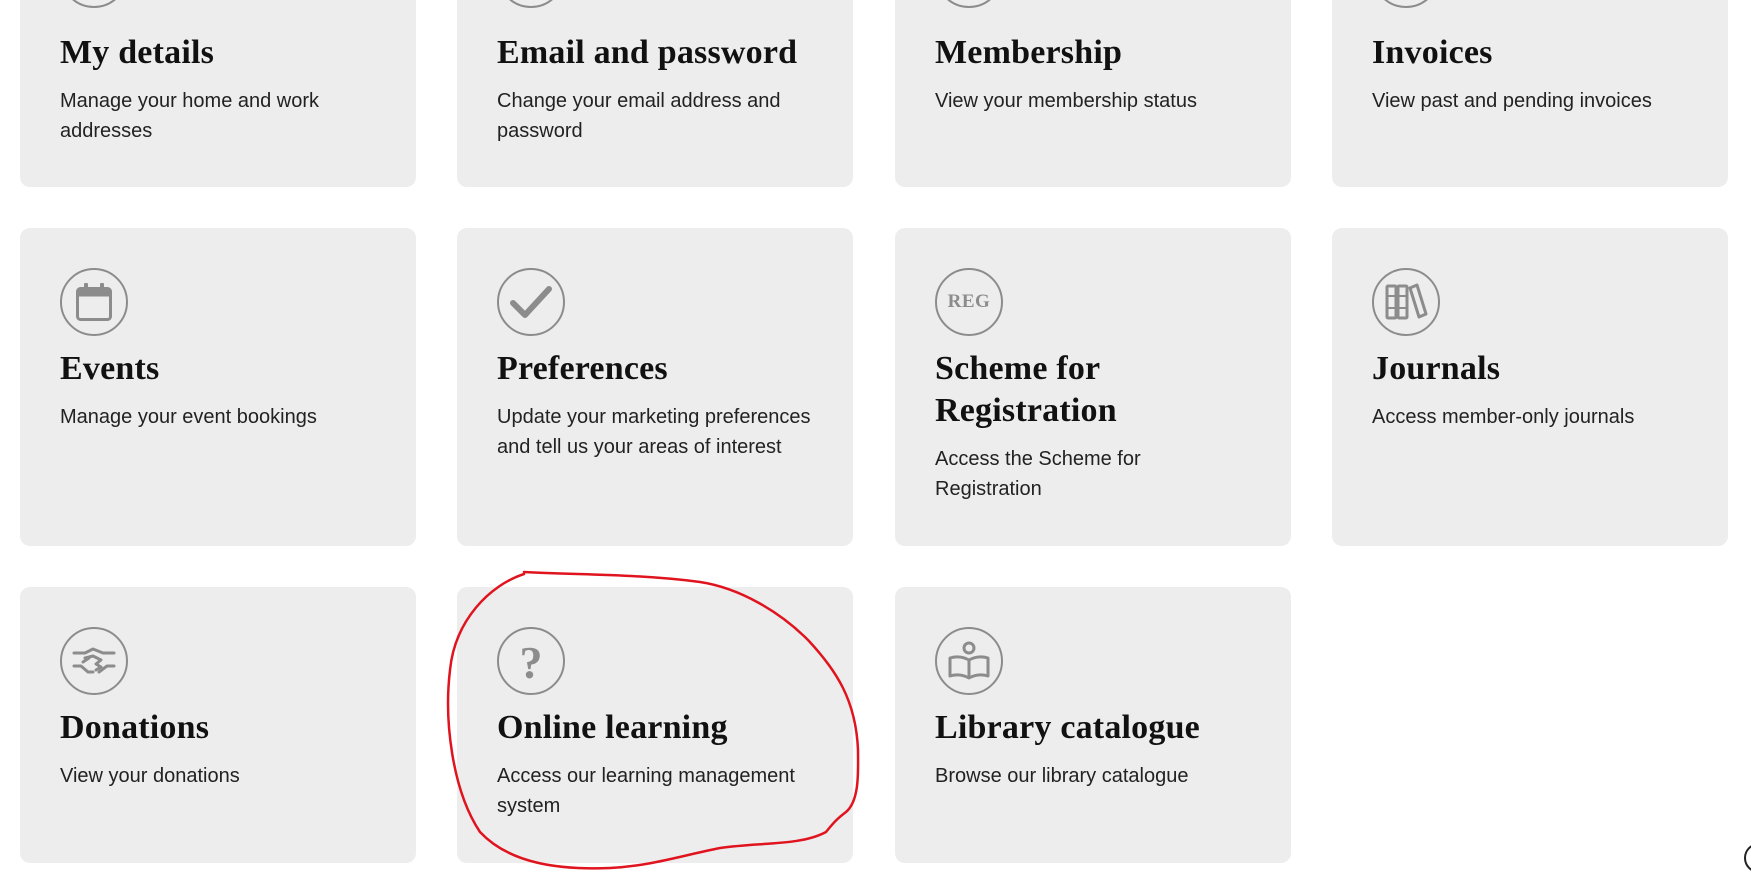  I want to click on card-title: Library catalogue, so click(1067, 727).